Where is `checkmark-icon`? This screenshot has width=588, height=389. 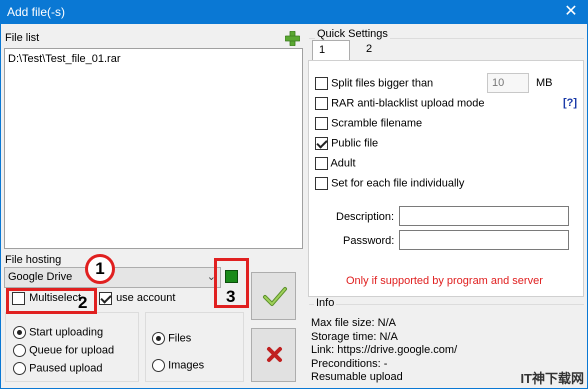 checkmark-icon is located at coordinates (275, 296).